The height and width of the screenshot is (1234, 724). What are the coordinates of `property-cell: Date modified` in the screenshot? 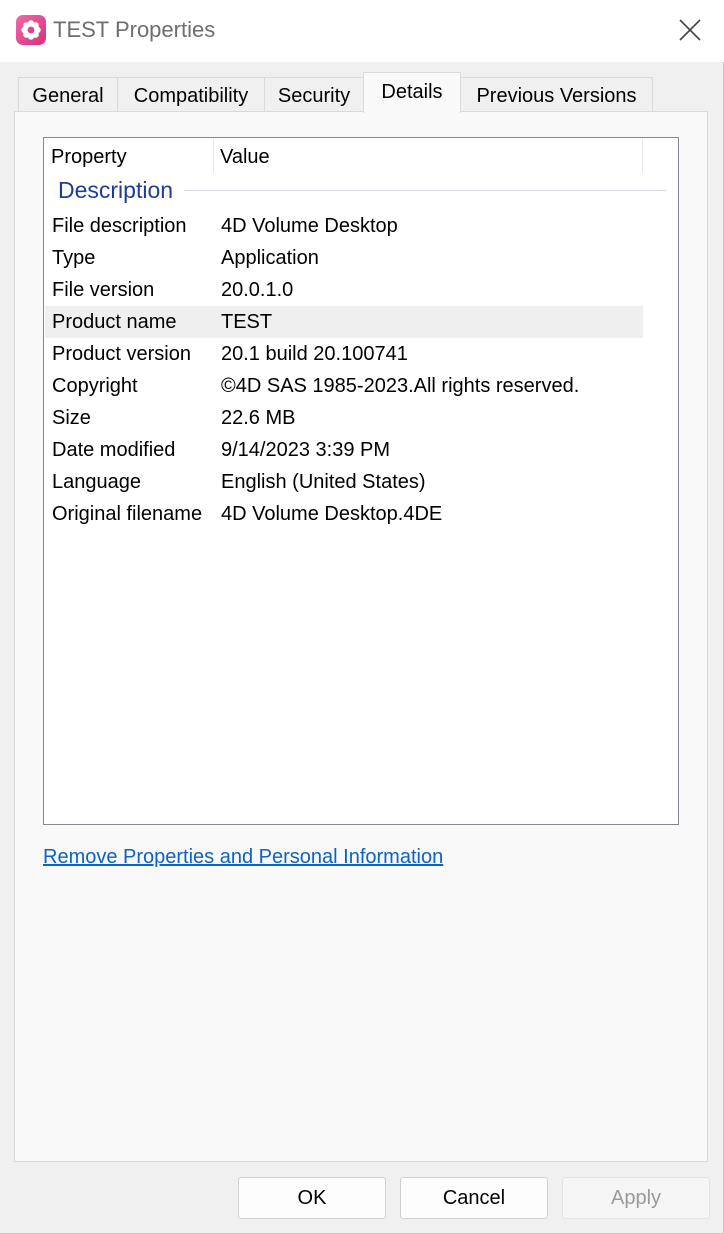 It's located at (114, 450).